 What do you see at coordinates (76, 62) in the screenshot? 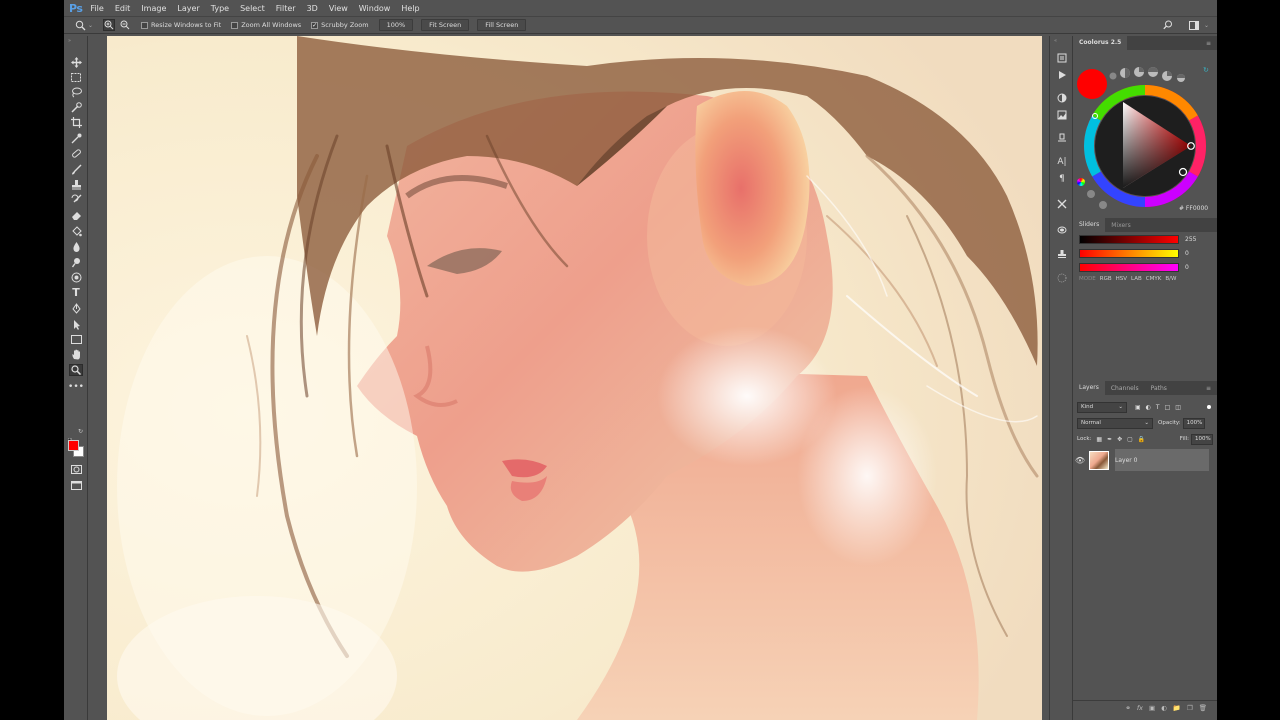
I see `move-tool-icon` at bounding box center [76, 62].